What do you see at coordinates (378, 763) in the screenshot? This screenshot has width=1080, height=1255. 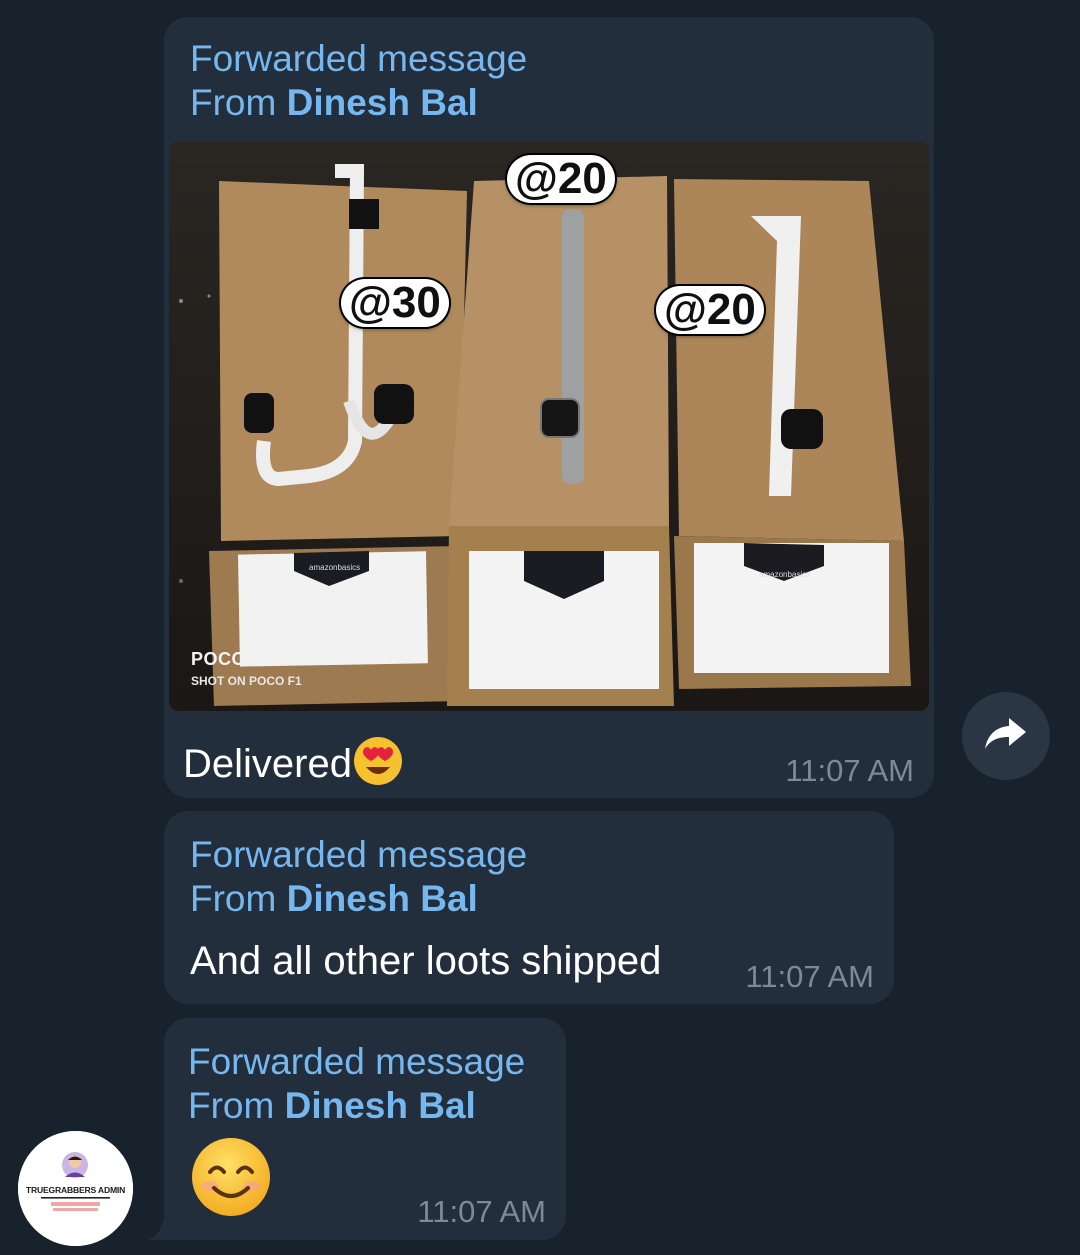 I see `heart-eyes-emoji-icon` at bounding box center [378, 763].